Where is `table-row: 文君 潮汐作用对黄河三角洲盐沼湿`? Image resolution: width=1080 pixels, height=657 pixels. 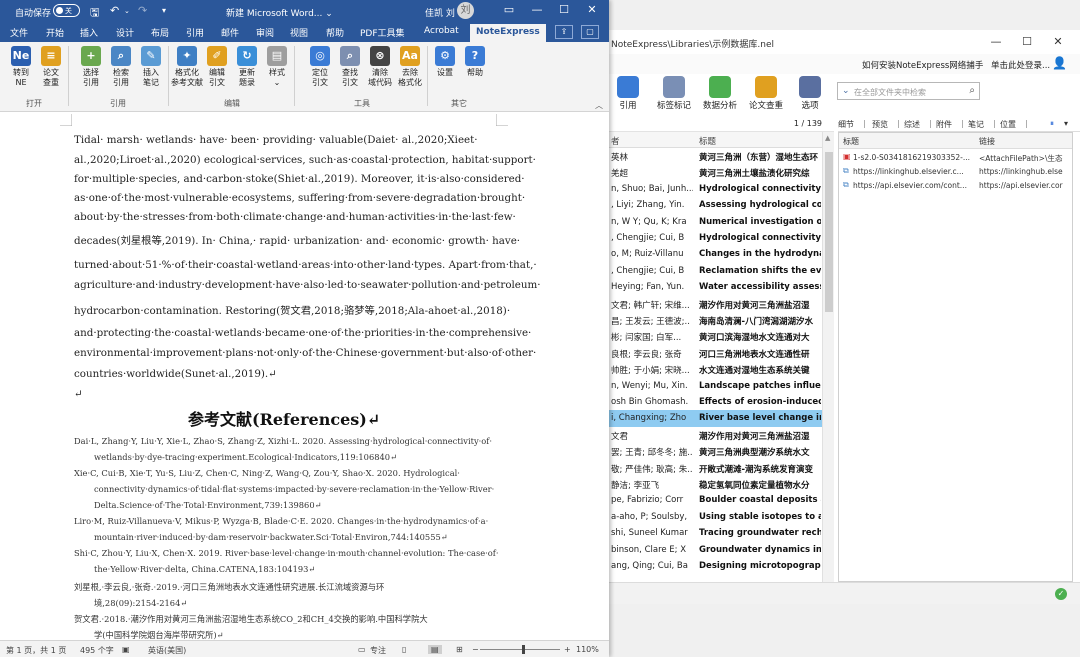
table-row: 文君 潮汐作用对黄河三角洲盐沼湿 is located at coordinates (715, 435).